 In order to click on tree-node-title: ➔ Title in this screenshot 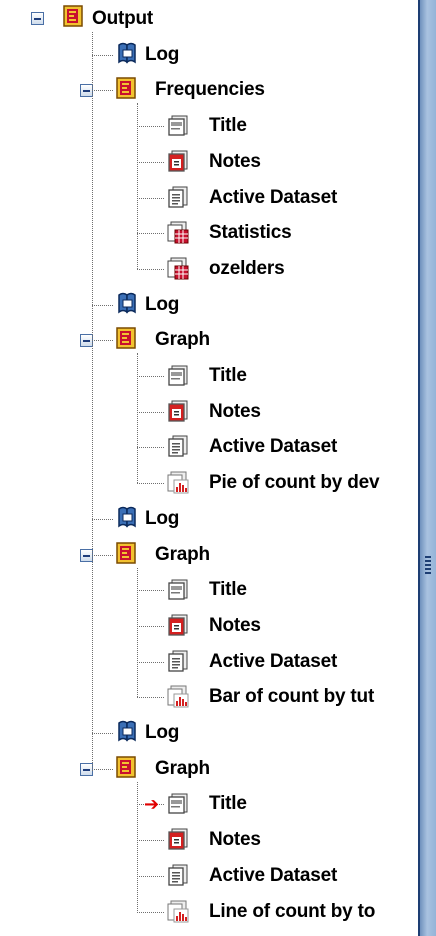, I will do `click(209, 804)`.